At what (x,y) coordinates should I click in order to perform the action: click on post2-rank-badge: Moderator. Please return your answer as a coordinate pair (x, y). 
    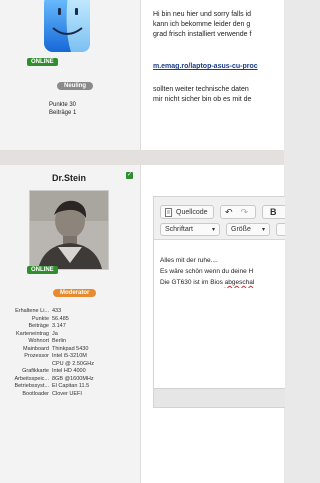
    Looking at the image, I should click on (75, 293).